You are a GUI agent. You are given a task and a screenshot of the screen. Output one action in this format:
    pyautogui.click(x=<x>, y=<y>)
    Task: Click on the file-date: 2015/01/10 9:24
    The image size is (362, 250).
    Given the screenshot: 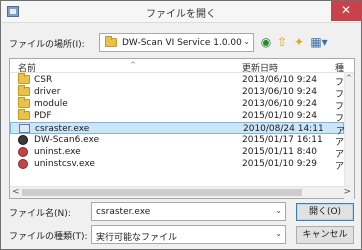 What is the action you would take?
    pyautogui.click(x=279, y=116)
    